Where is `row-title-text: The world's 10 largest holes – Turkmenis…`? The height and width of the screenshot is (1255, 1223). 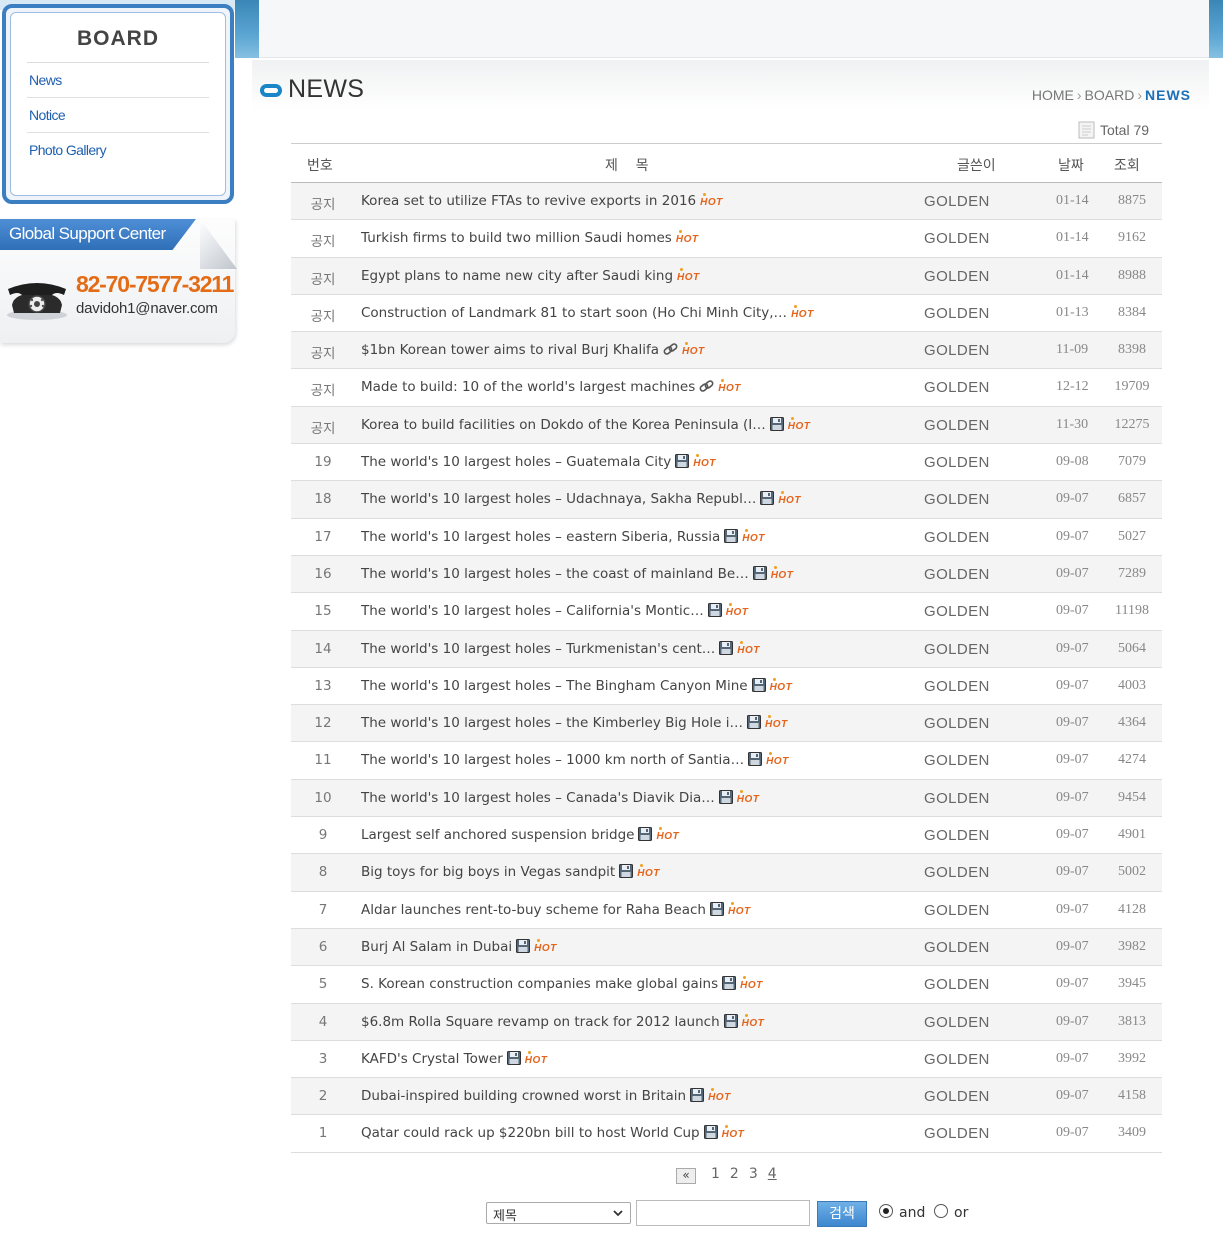 row-title-text: The world's 10 largest holes – Turkmenis… is located at coordinates (538, 649).